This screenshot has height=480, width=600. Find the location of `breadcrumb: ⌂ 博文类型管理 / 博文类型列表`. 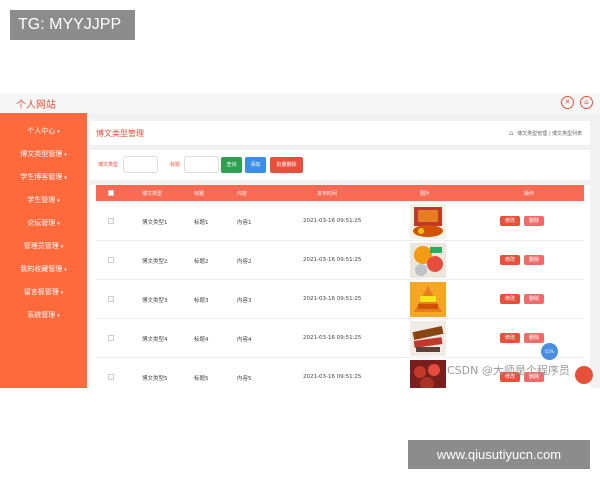

breadcrumb: ⌂ 博文类型管理 / 博文类型列表 is located at coordinates (545, 133).